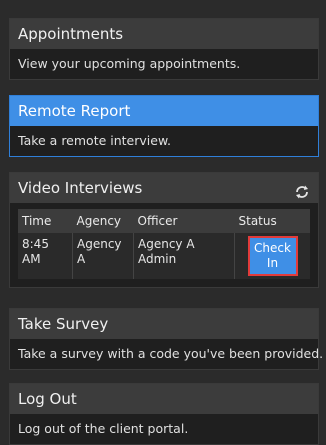 The image size is (326, 445). What do you see at coordinates (47, 399) in the screenshot?
I see `log-out-title: Log Out` at bounding box center [47, 399].